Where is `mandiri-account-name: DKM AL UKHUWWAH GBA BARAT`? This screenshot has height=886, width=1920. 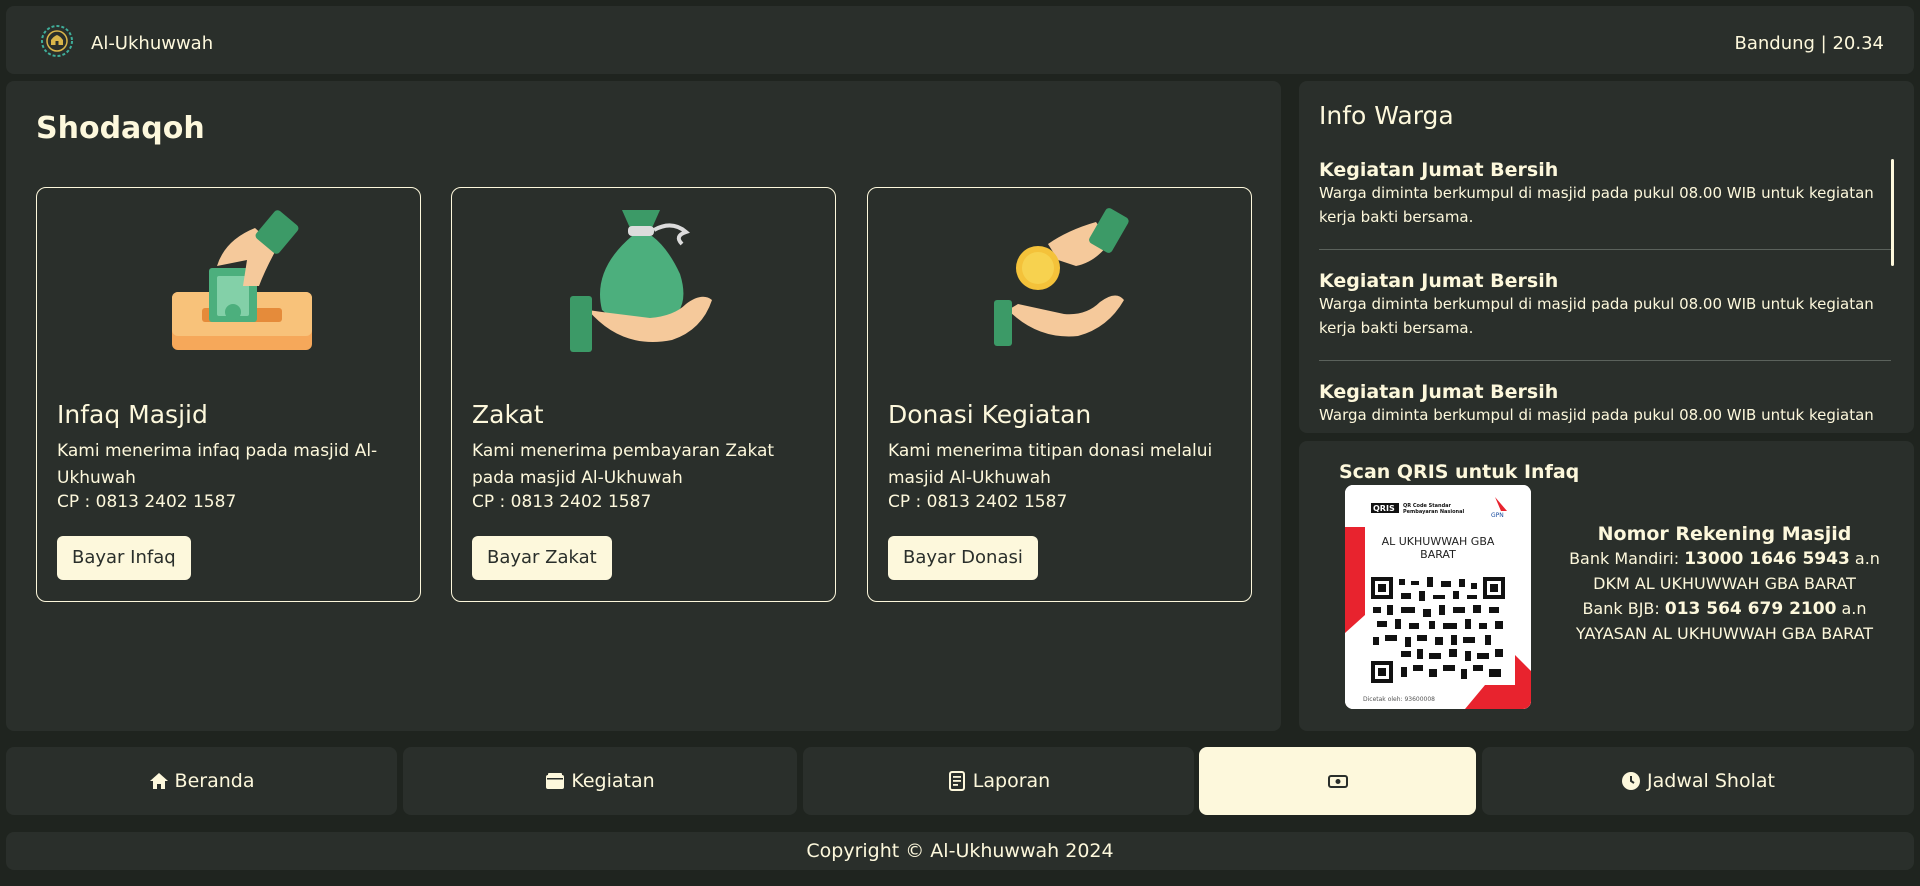 mandiri-account-name: DKM AL UKHUWWAH GBA BARAT is located at coordinates (1724, 583).